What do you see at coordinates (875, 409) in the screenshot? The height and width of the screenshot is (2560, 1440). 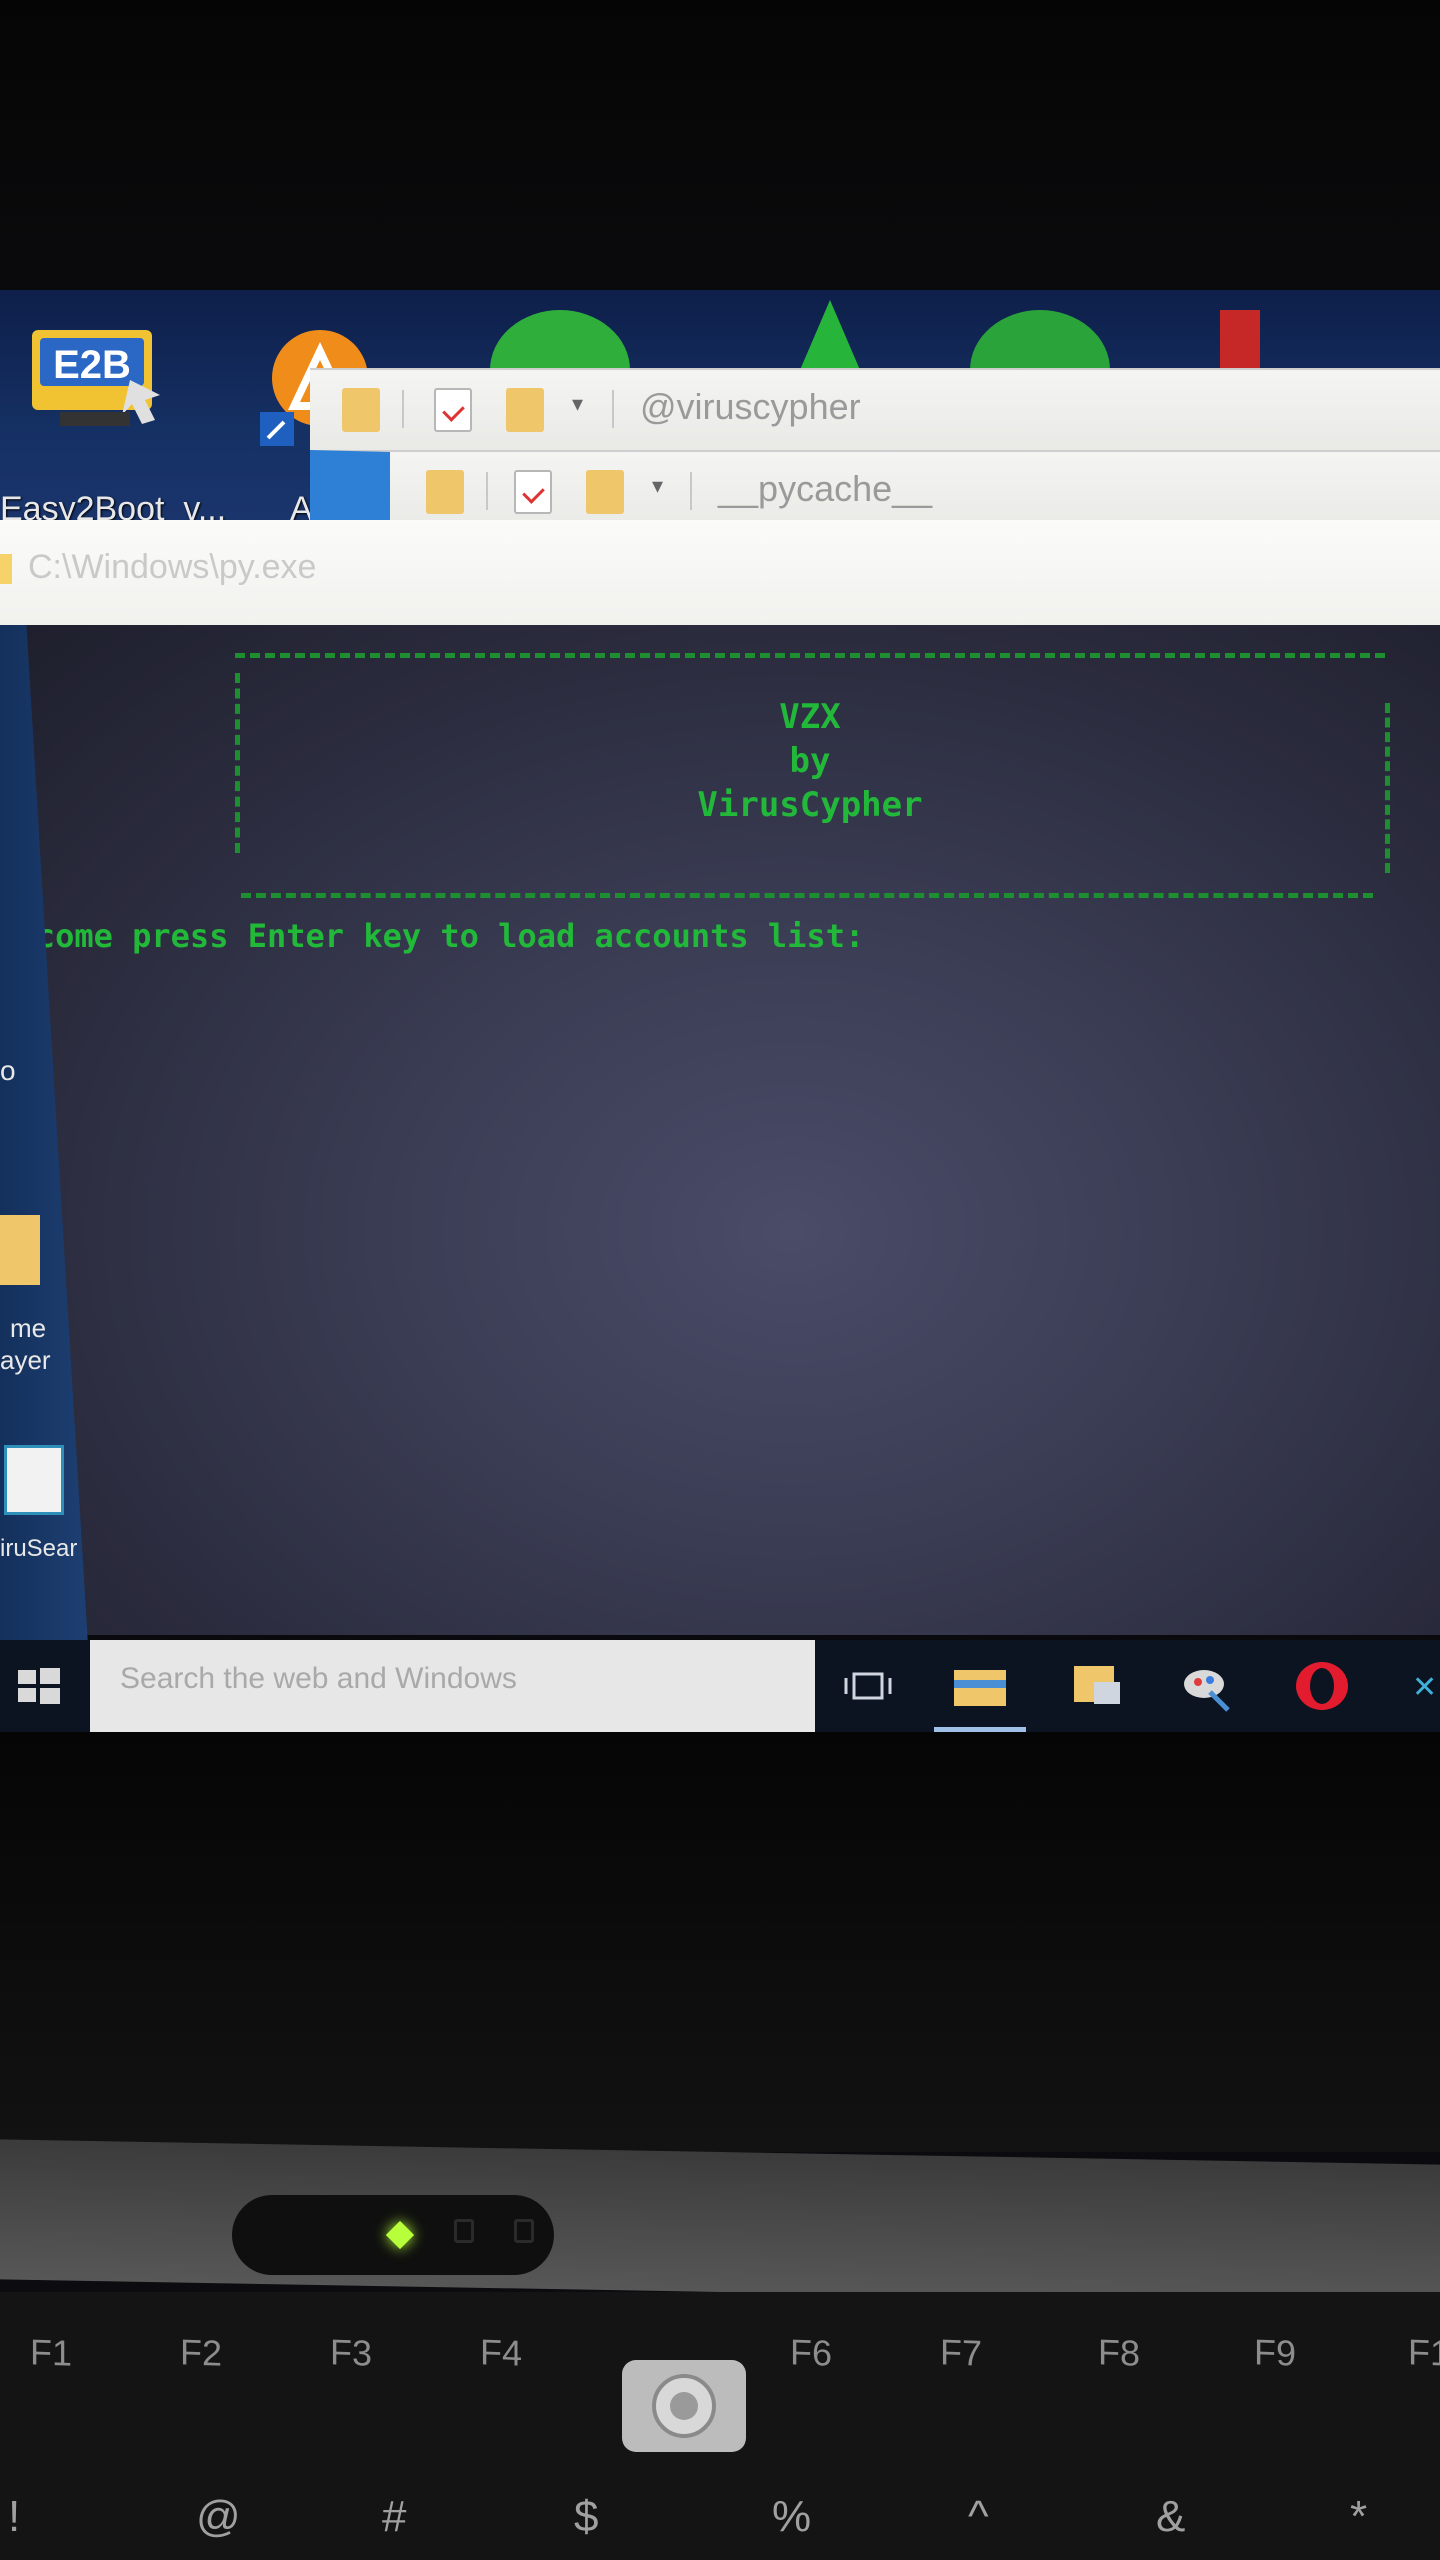 I see `explorer-window-viruscypher: ▾ @viruscypher` at bounding box center [875, 409].